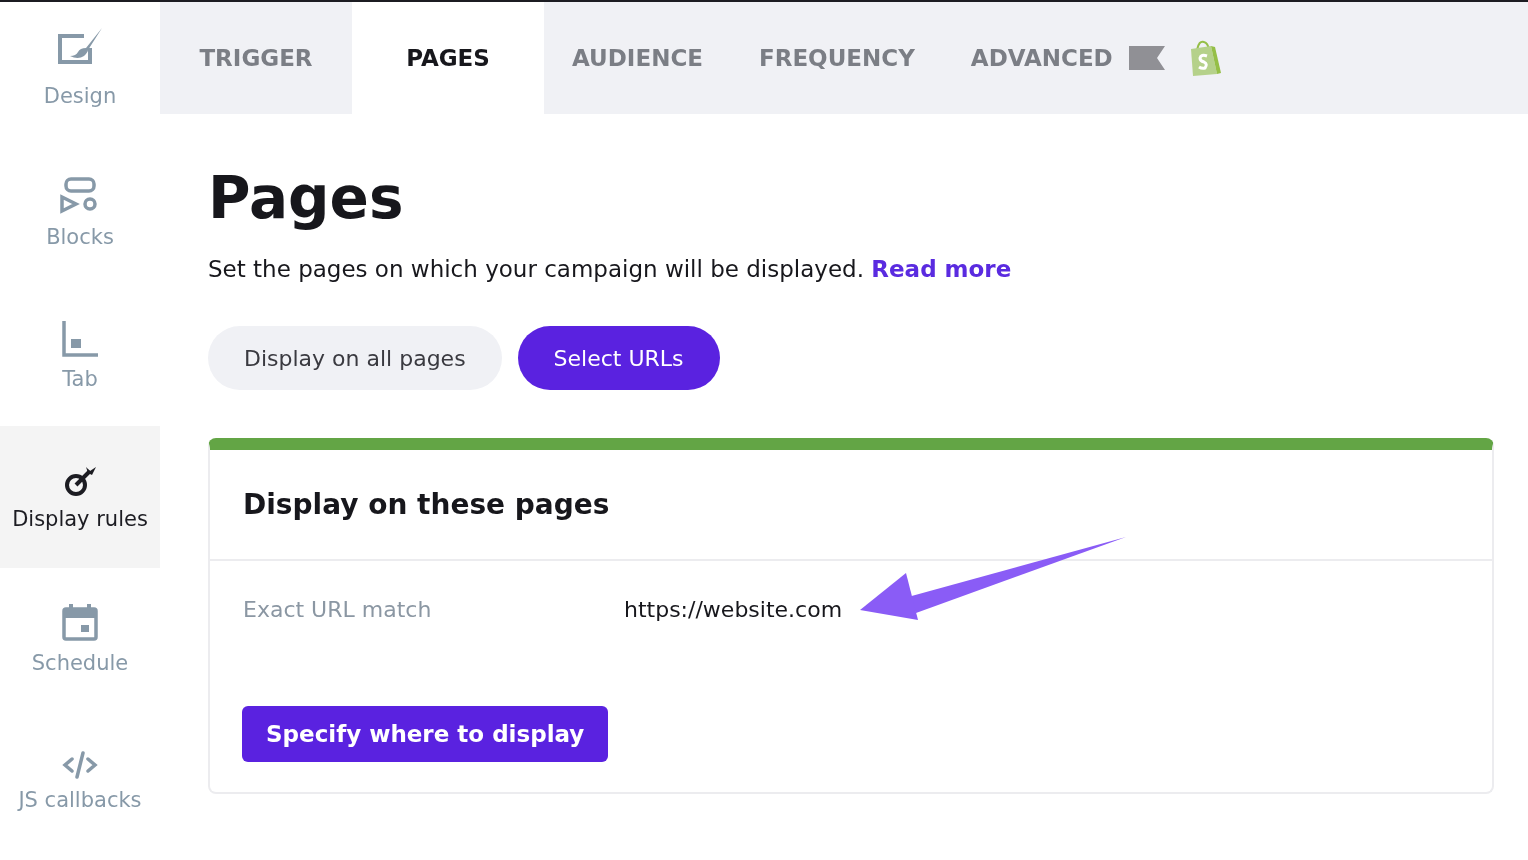 This screenshot has width=1528, height=860. What do you see at coordinates (425, 734) in the screenshot?
I see `specify-button: Specify where to display` at bounding box center [425, 734].